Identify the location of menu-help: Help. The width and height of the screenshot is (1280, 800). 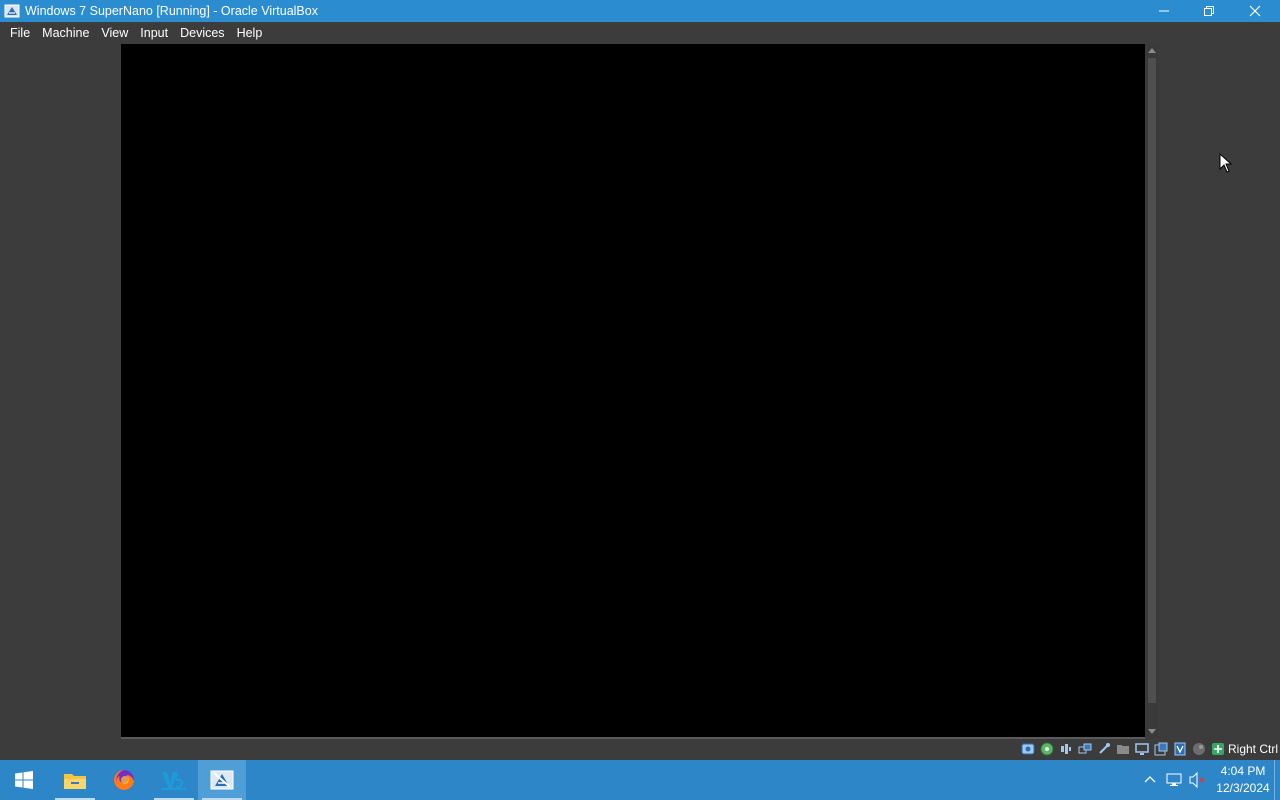
(250, 33).